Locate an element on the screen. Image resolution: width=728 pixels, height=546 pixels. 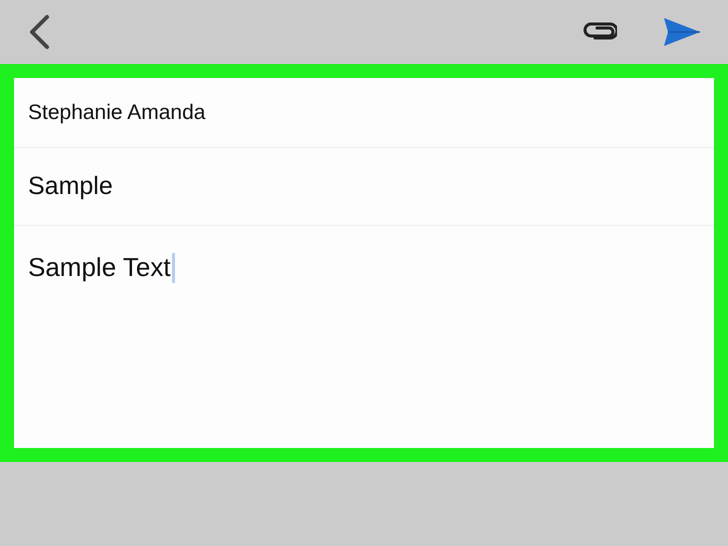
back-icon is located at coordinates (39, 32).